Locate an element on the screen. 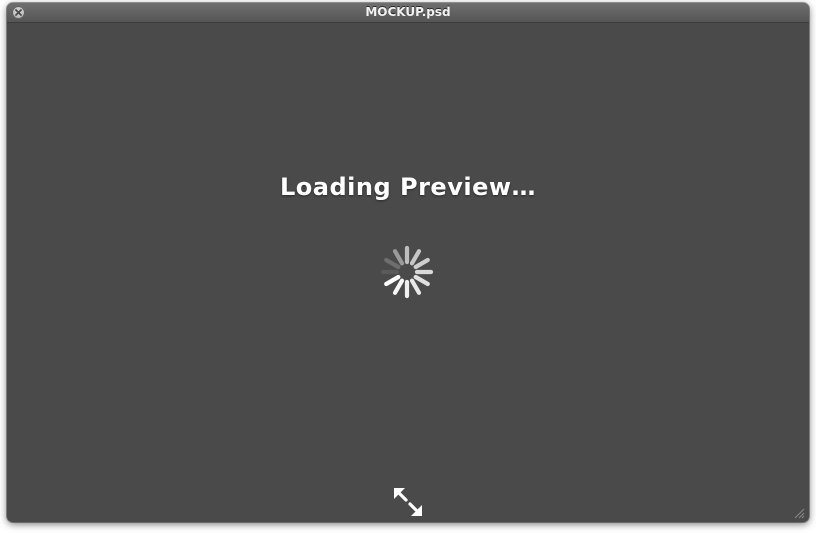  window-title: MOCKUP.psd is located at coordinates (408, 12).